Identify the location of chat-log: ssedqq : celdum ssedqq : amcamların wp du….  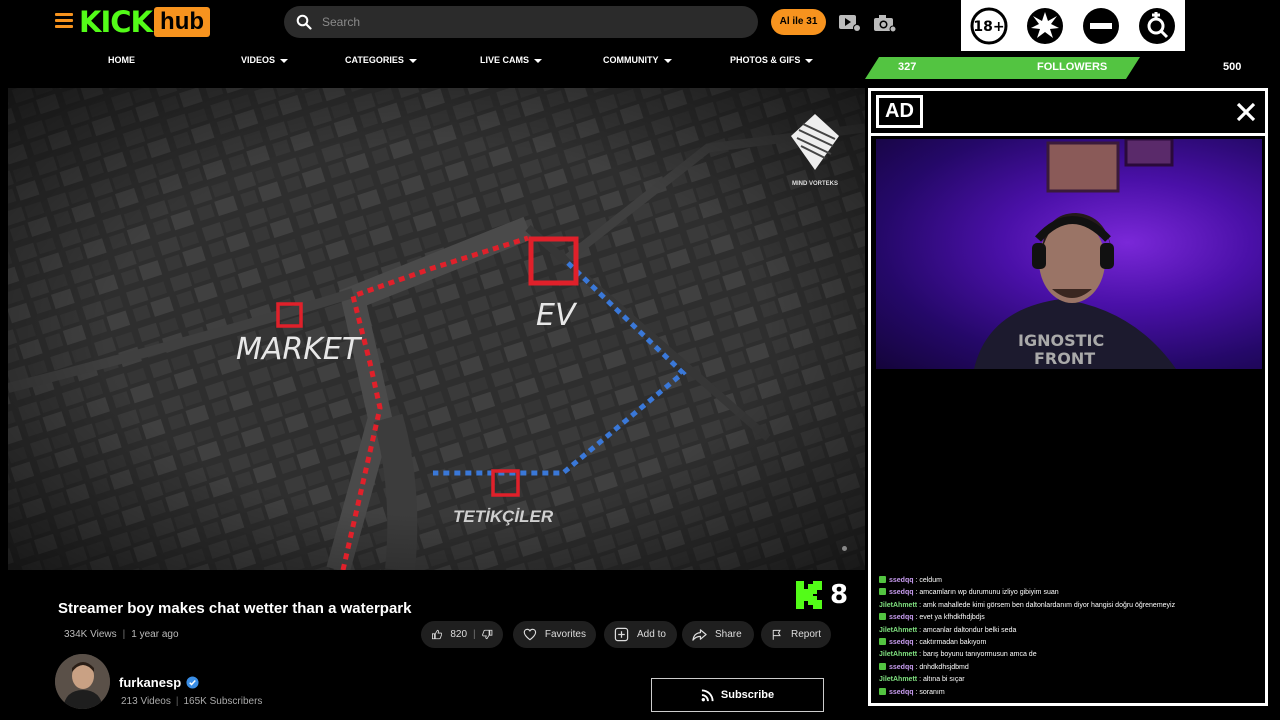
(1069, 637).